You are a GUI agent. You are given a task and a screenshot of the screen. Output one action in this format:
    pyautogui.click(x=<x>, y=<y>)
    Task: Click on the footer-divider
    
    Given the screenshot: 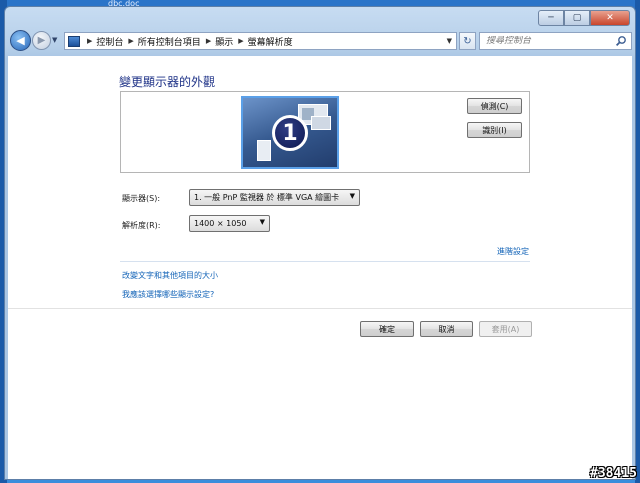 What is the action you would take?
    pyautogui.click(x=320, y=308)
    